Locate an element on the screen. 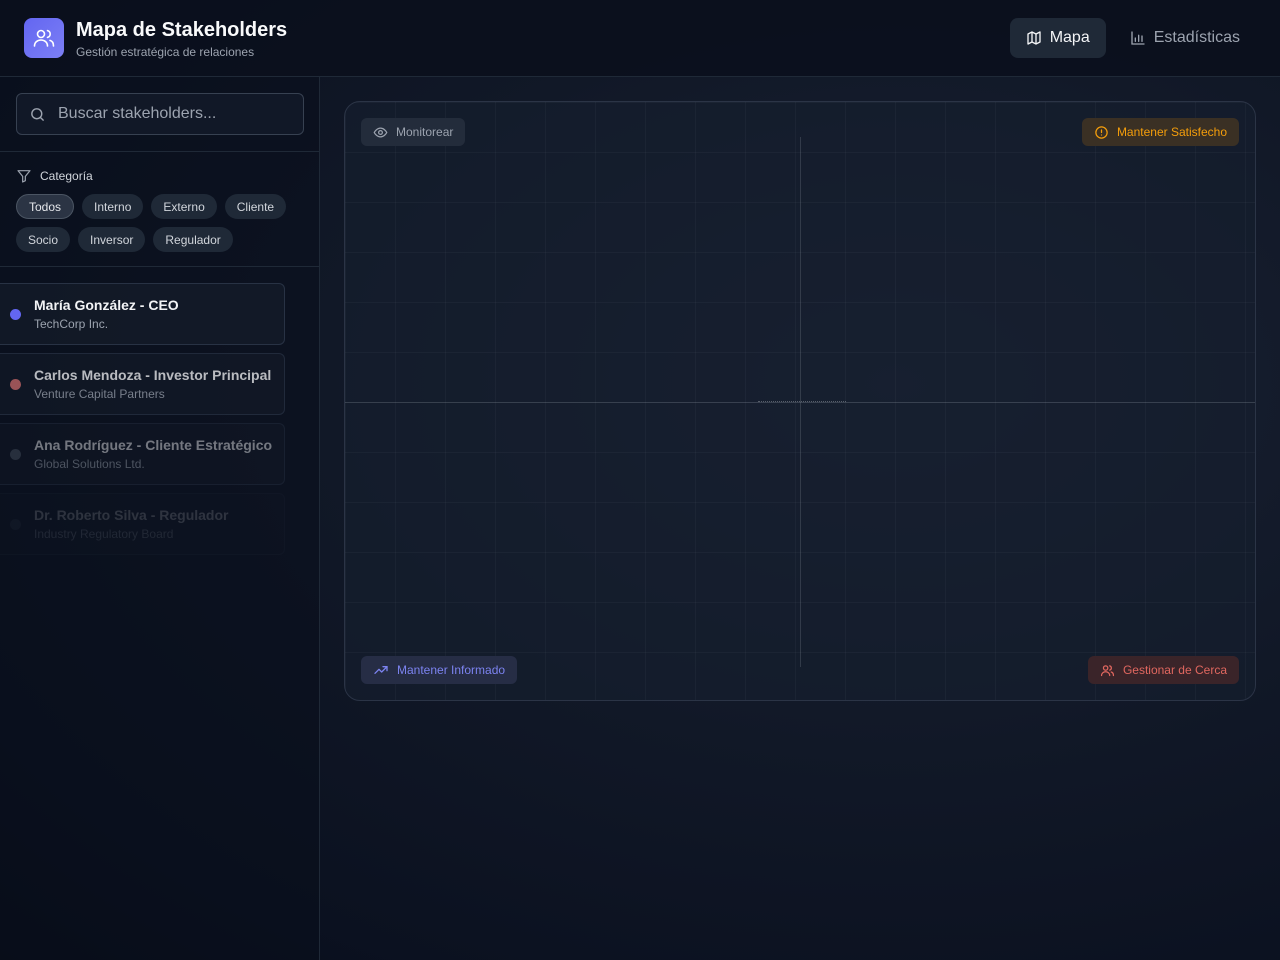  trending-up-icon is located at coordinates (381, 670).